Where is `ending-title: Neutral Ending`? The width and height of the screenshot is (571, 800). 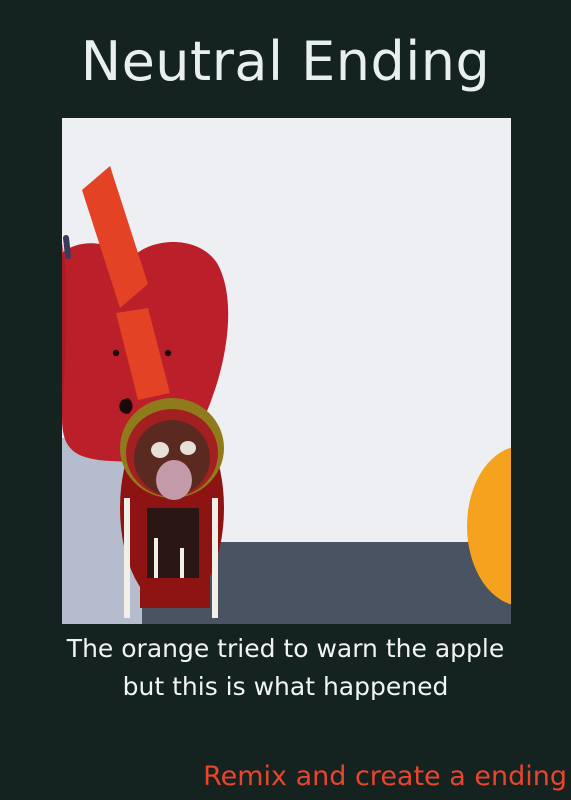 ending-title: Neutral Ending is located at coordinates (285, 61).